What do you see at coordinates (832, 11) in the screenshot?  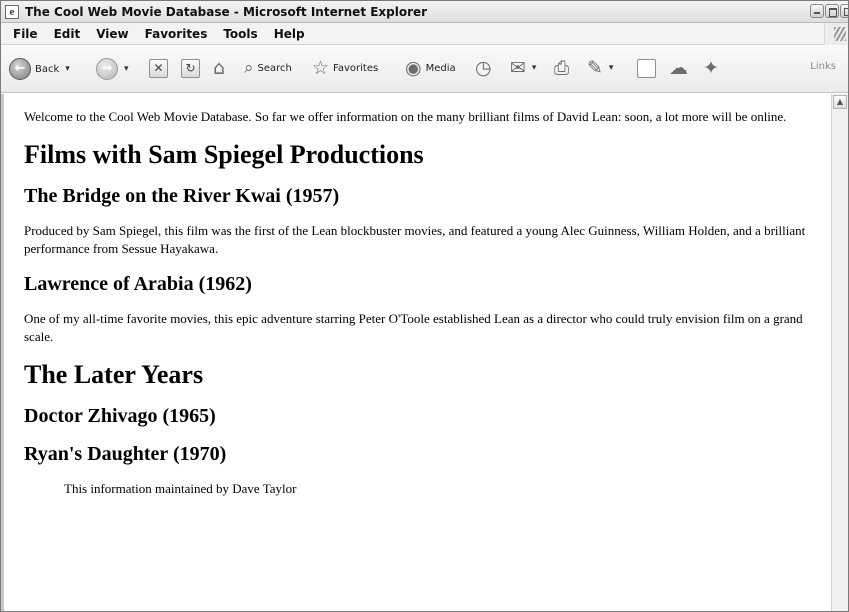 I see `maximize-button` at bounding box center [832, 11].